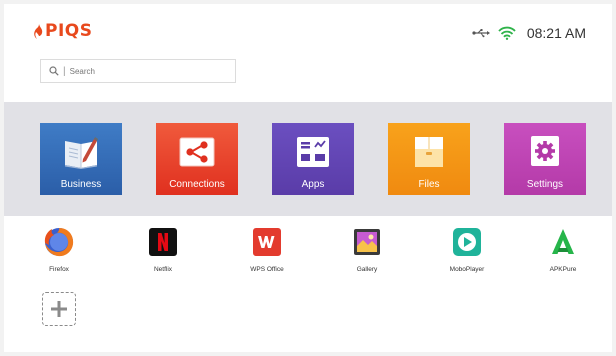 This screenshot has width=616, height=356. Describe the element at coordinates (54, 71) in the screenshot. I see `search-icon` at that location.